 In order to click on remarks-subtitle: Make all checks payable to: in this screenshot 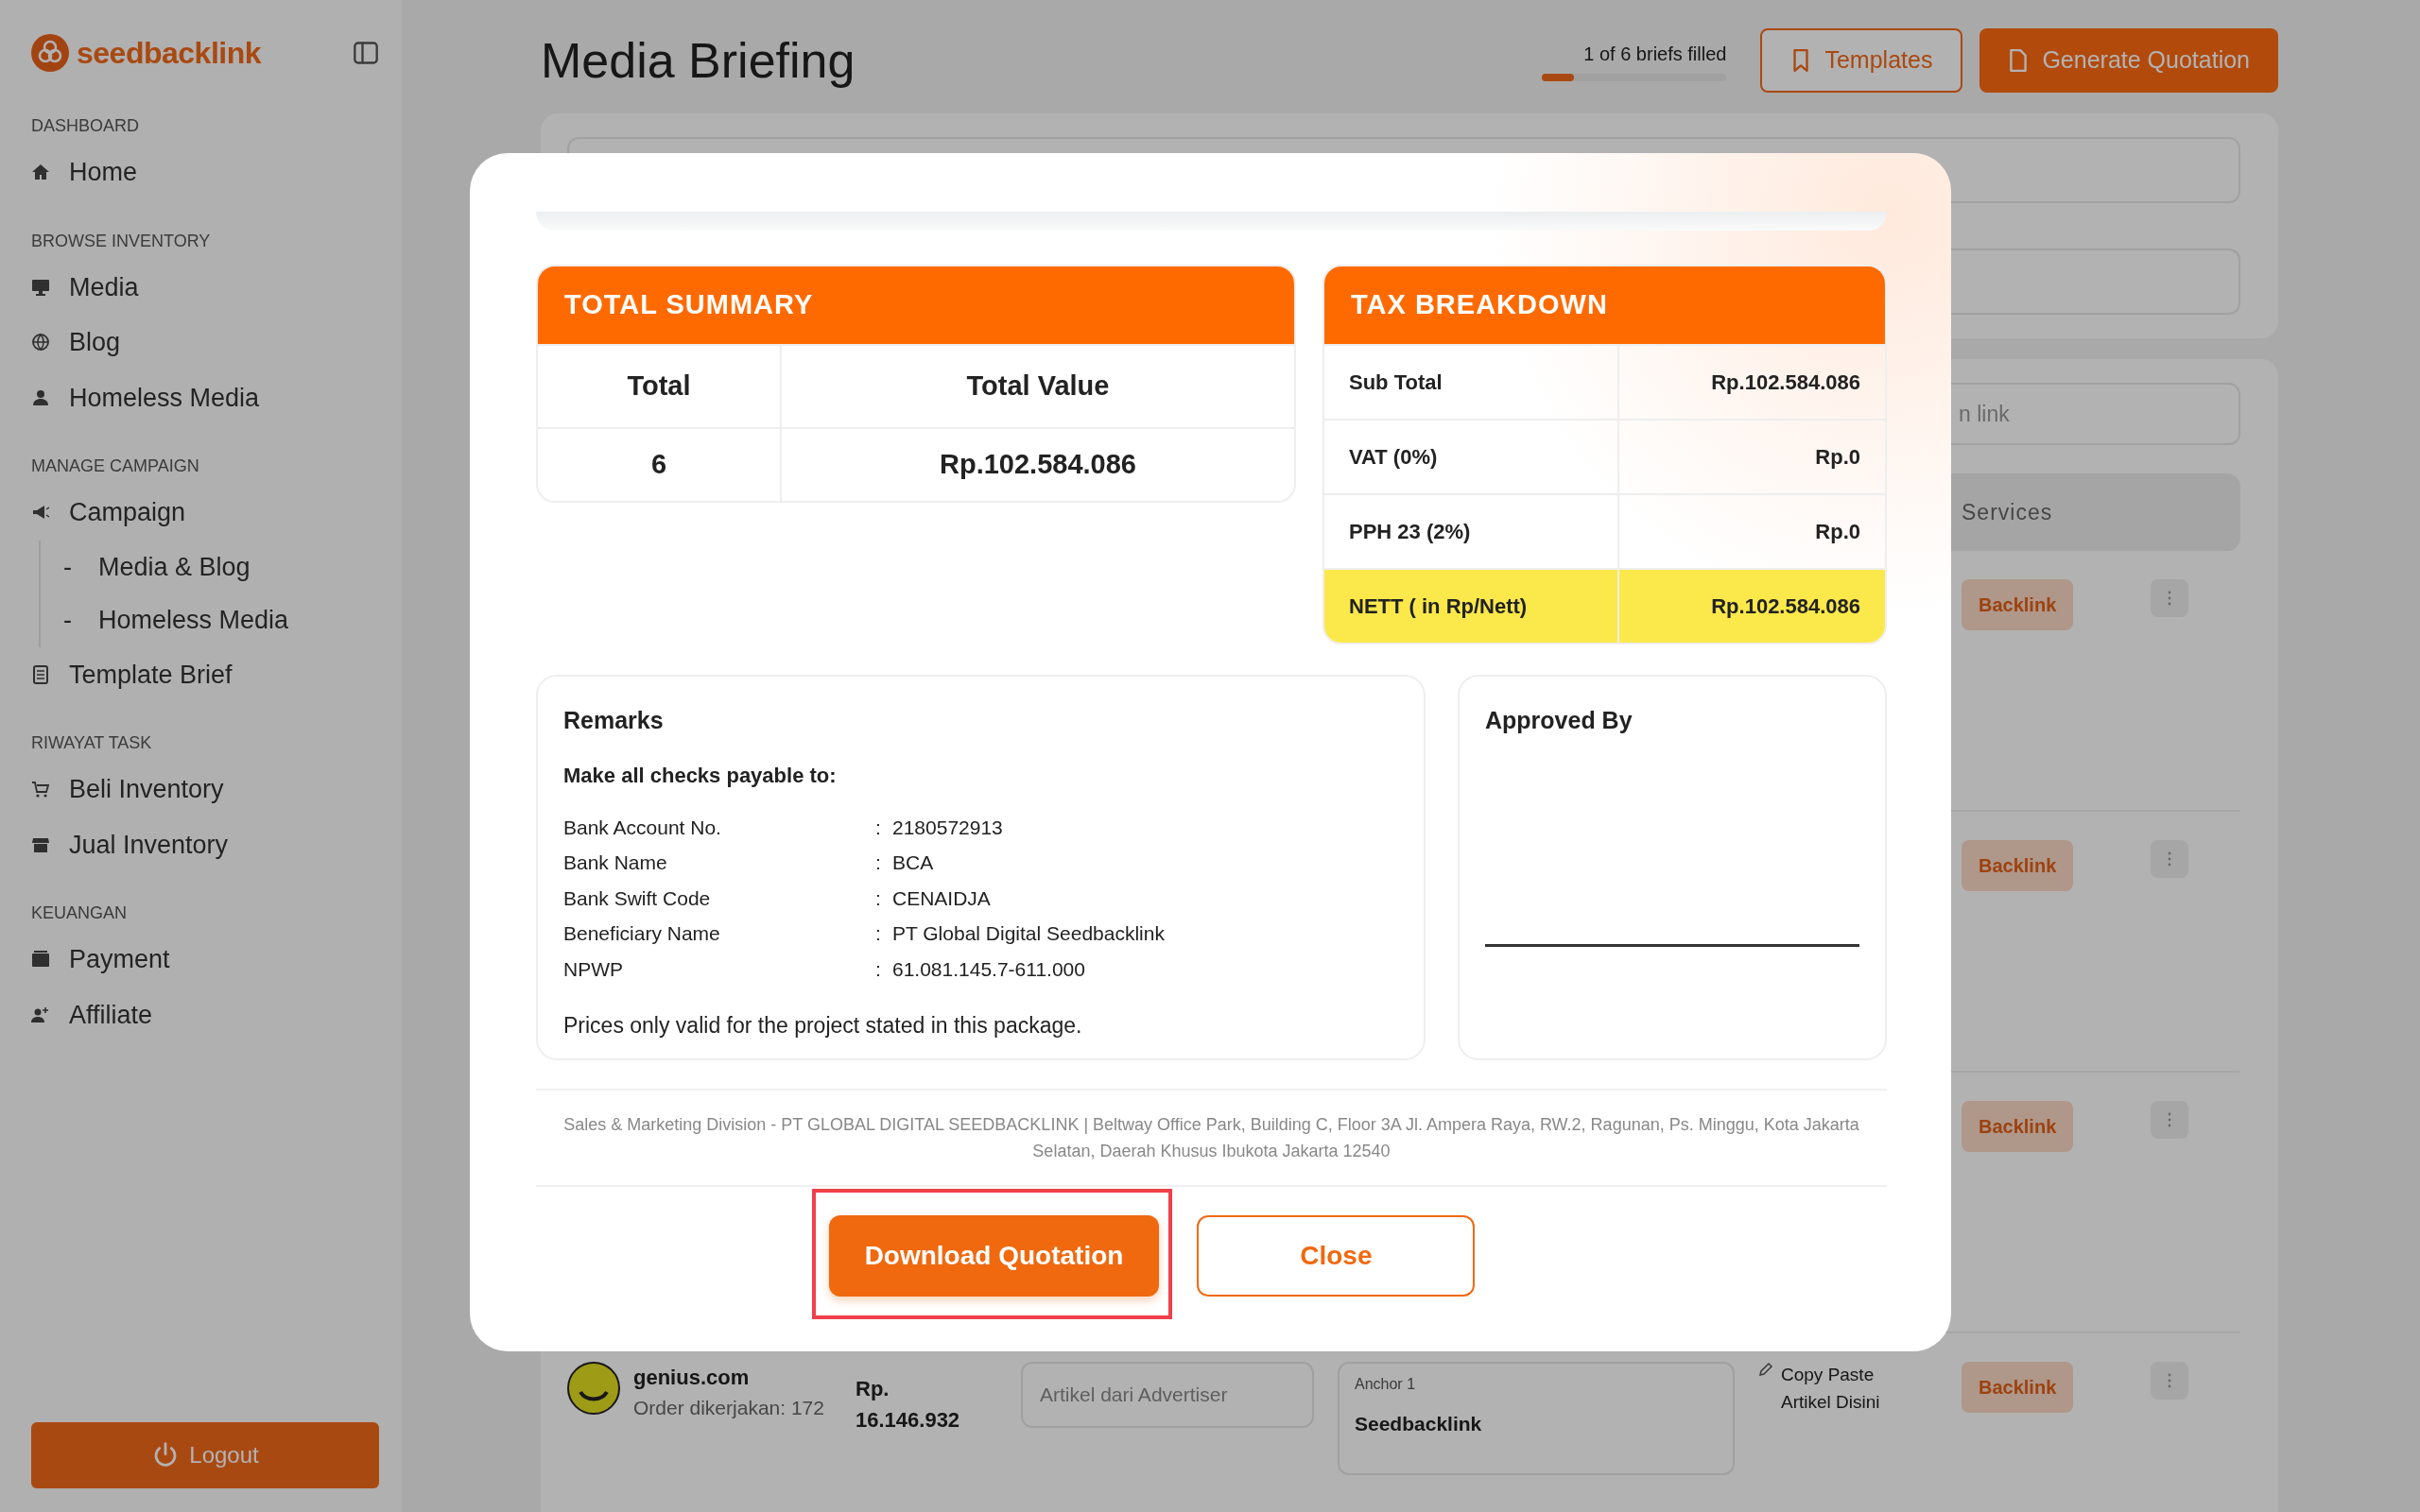, I will do `click(700, 775)`.